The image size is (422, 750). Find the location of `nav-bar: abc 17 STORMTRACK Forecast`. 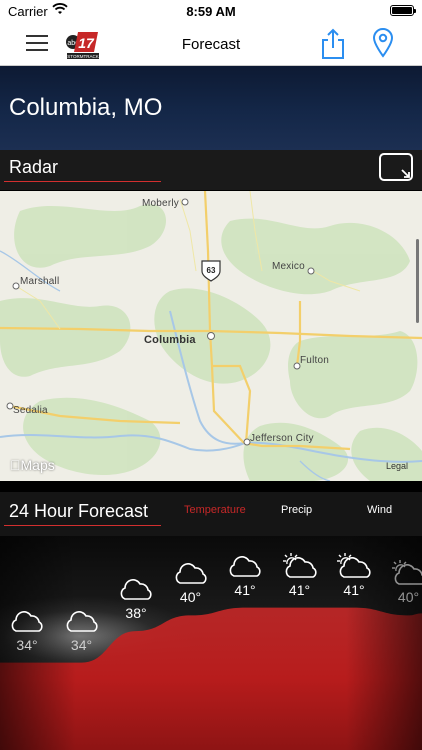

nav-bar: abc 17 STORMTRACK Forecast is located at coordinates (211, 44).